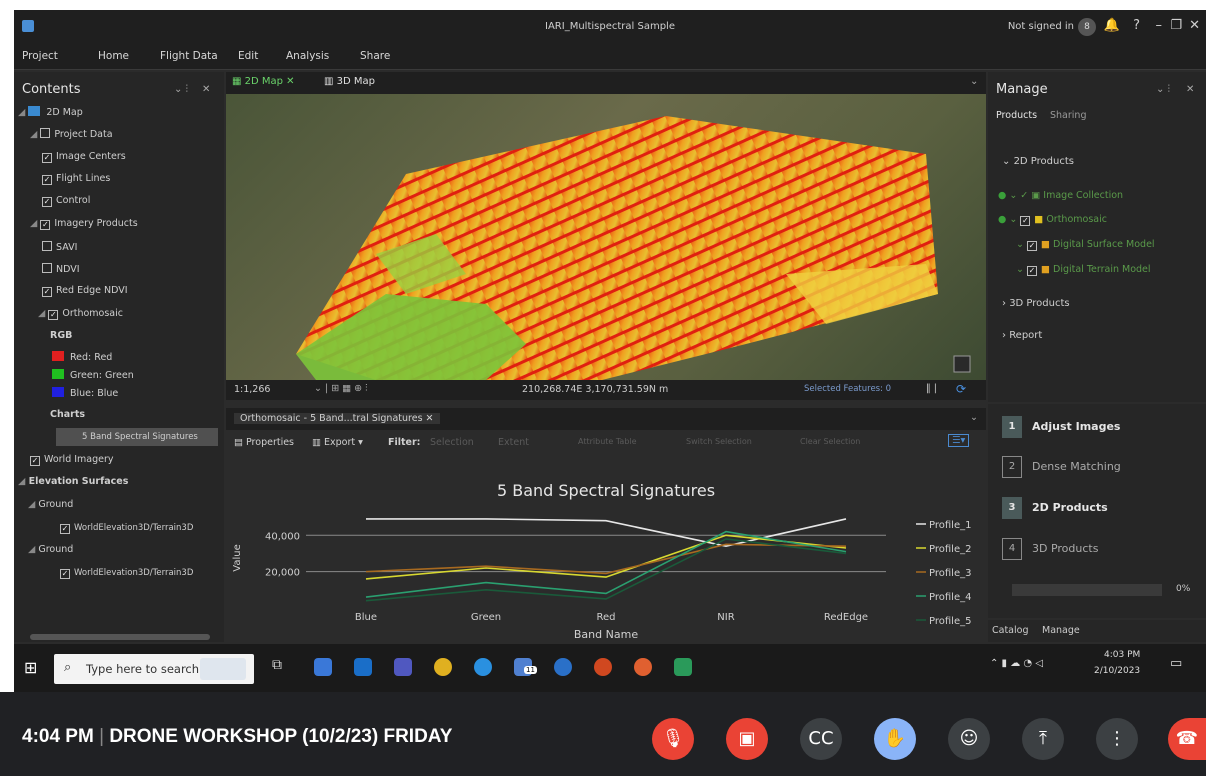 This screenshot has height=776, width=1206. What do you see at coordinates (513, 442) in the screenshot?
I see `extent-button: Extent` at bounding box center [513, 442].